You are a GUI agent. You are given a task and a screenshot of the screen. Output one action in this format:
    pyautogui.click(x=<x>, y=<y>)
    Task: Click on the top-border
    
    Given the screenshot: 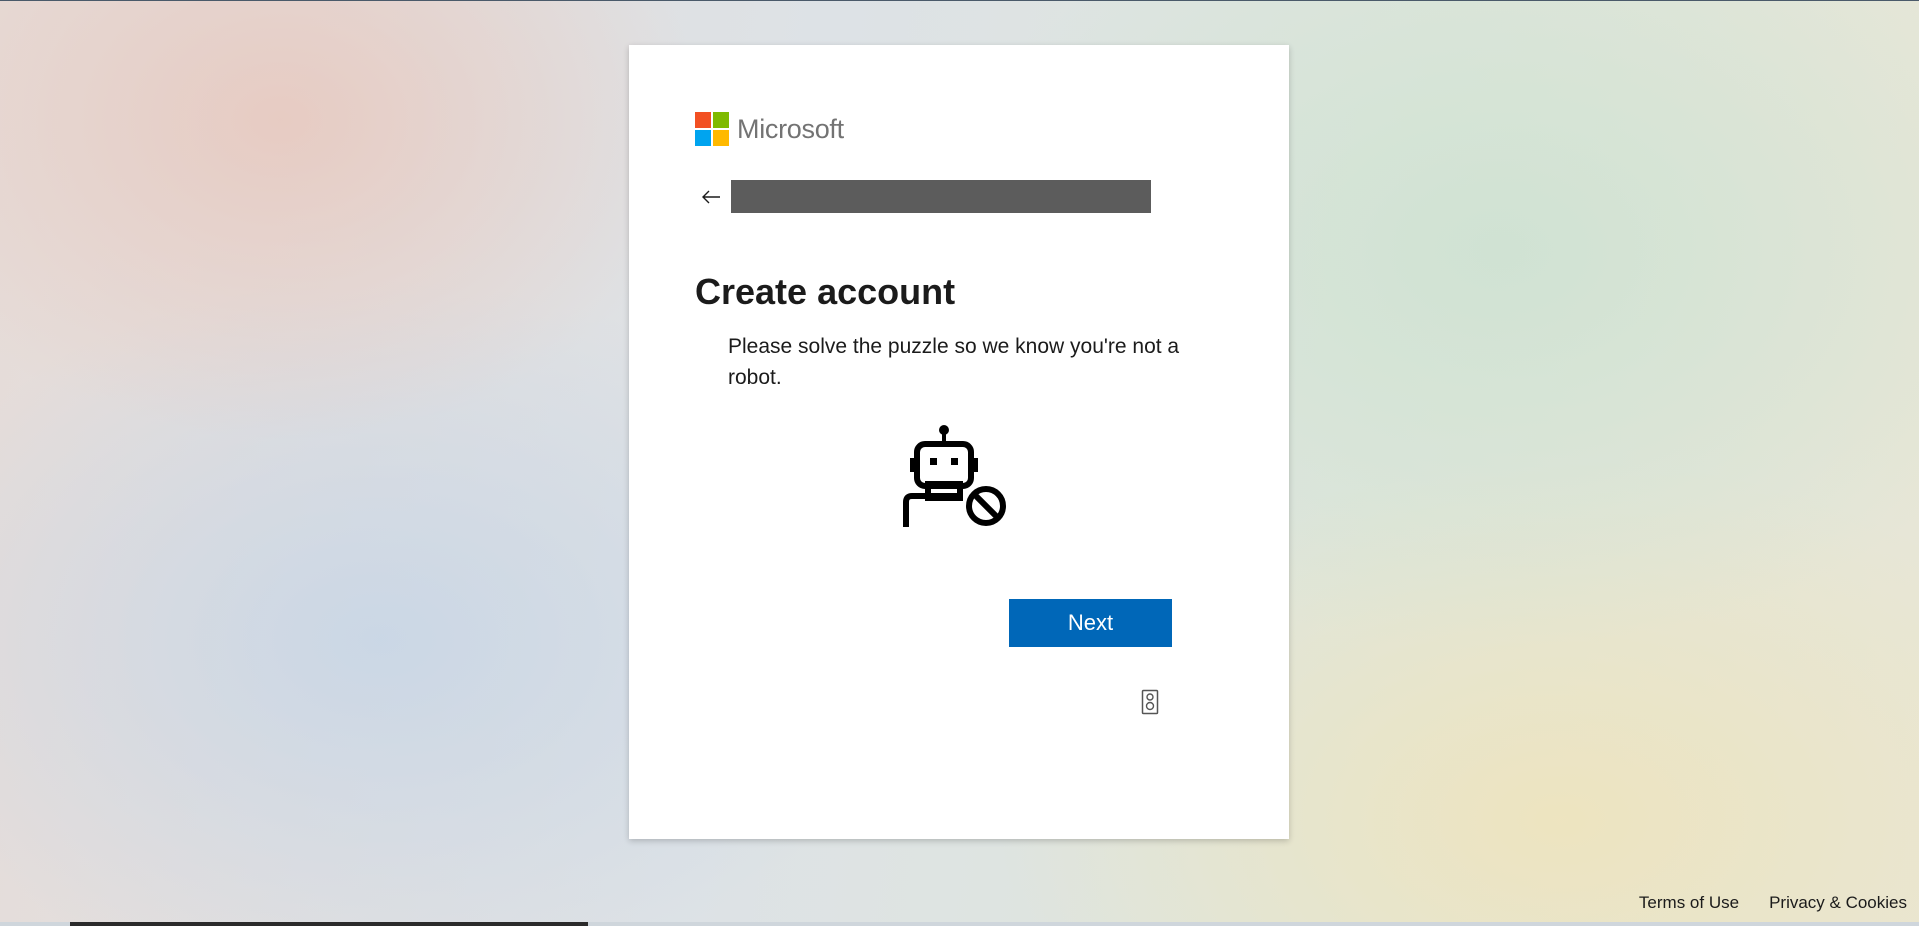 What is the action you would take?
    pyautogui.click(x=959, y=0)
    